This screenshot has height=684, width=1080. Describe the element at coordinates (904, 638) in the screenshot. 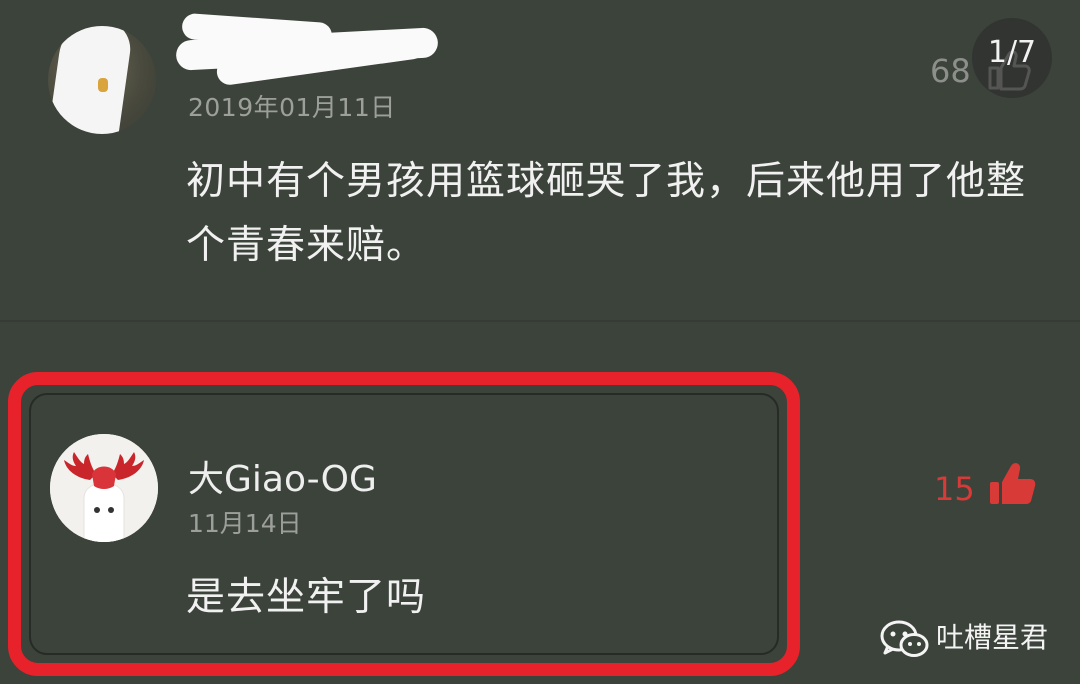

I see `wechat-icon` at that location.